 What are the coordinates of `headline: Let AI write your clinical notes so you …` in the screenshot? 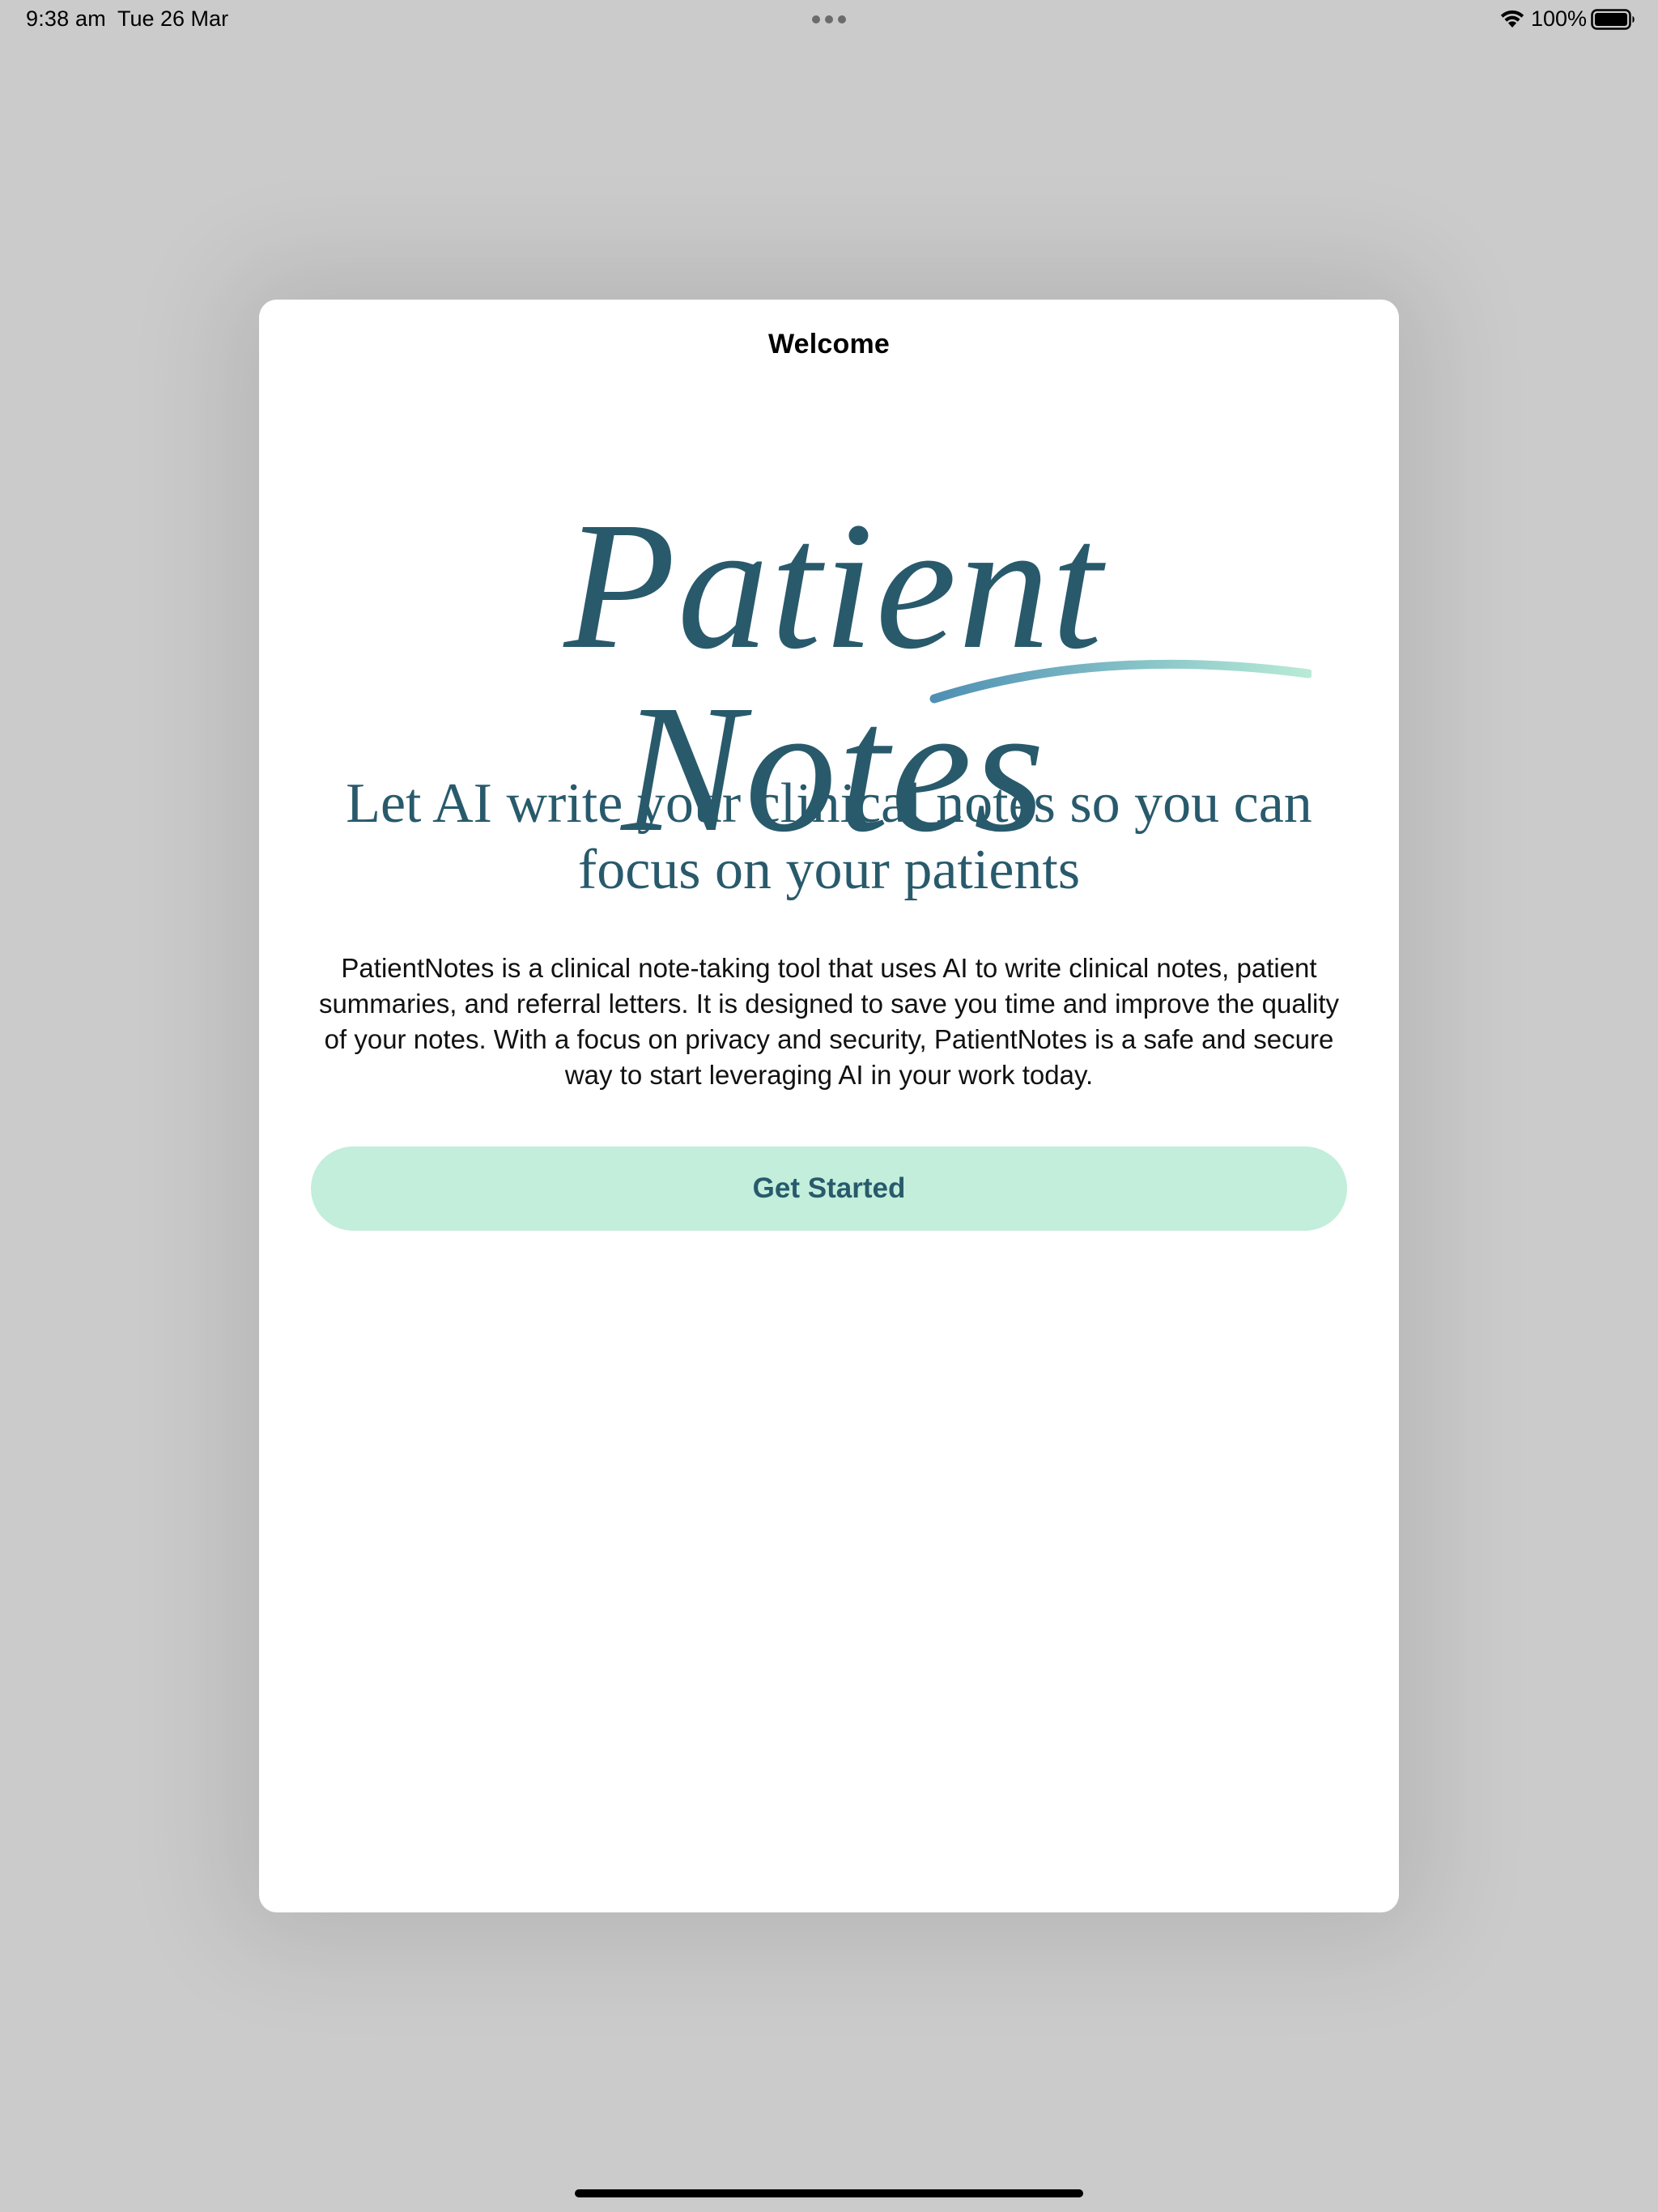 It's located at (829, 836).